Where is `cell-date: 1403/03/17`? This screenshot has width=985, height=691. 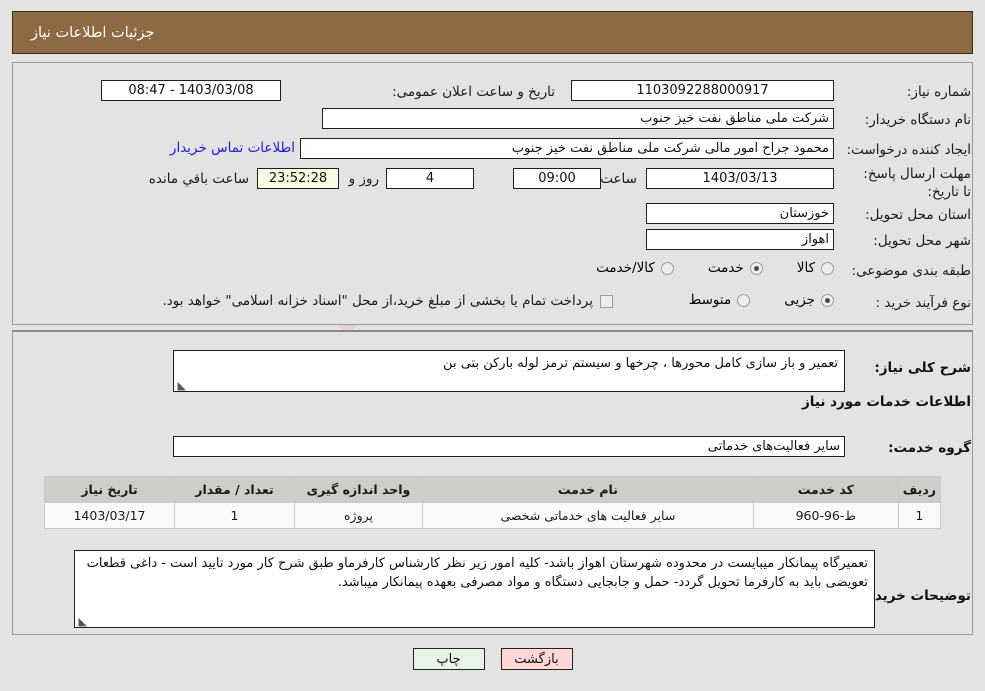 cell-date: 1403/03/17 is located at coordinates (109, 515).